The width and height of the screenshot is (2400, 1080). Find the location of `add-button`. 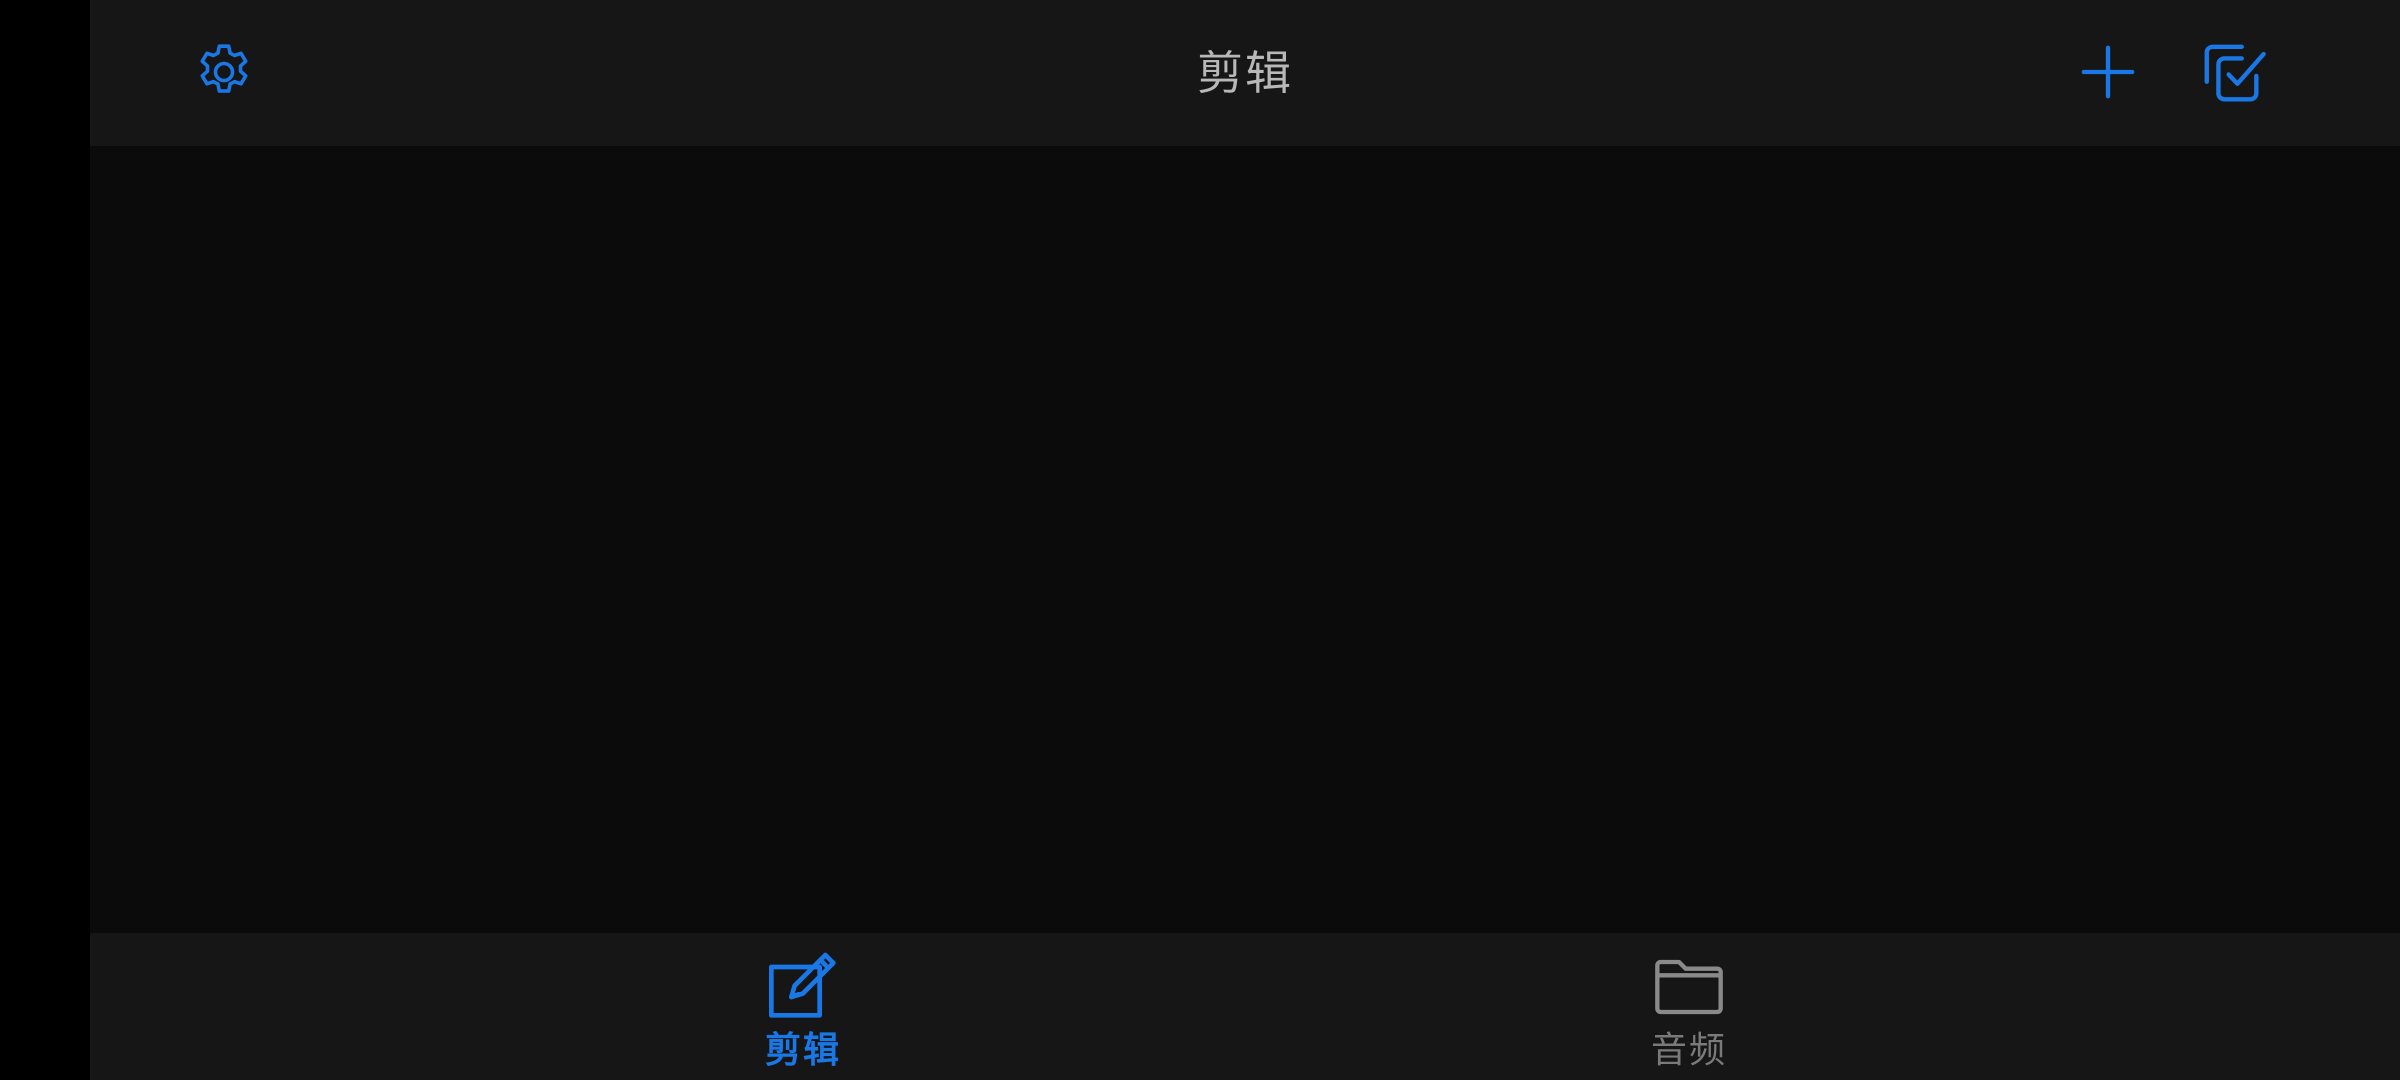

add-button is located at coordinates (2108, 72).